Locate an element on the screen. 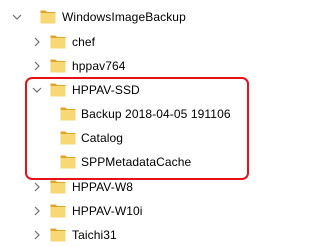 The width and height of the screenshot is (320, 247). tree-item-windowsimagebackup: WindowsImageBackup is located at coordinates (130, 17).